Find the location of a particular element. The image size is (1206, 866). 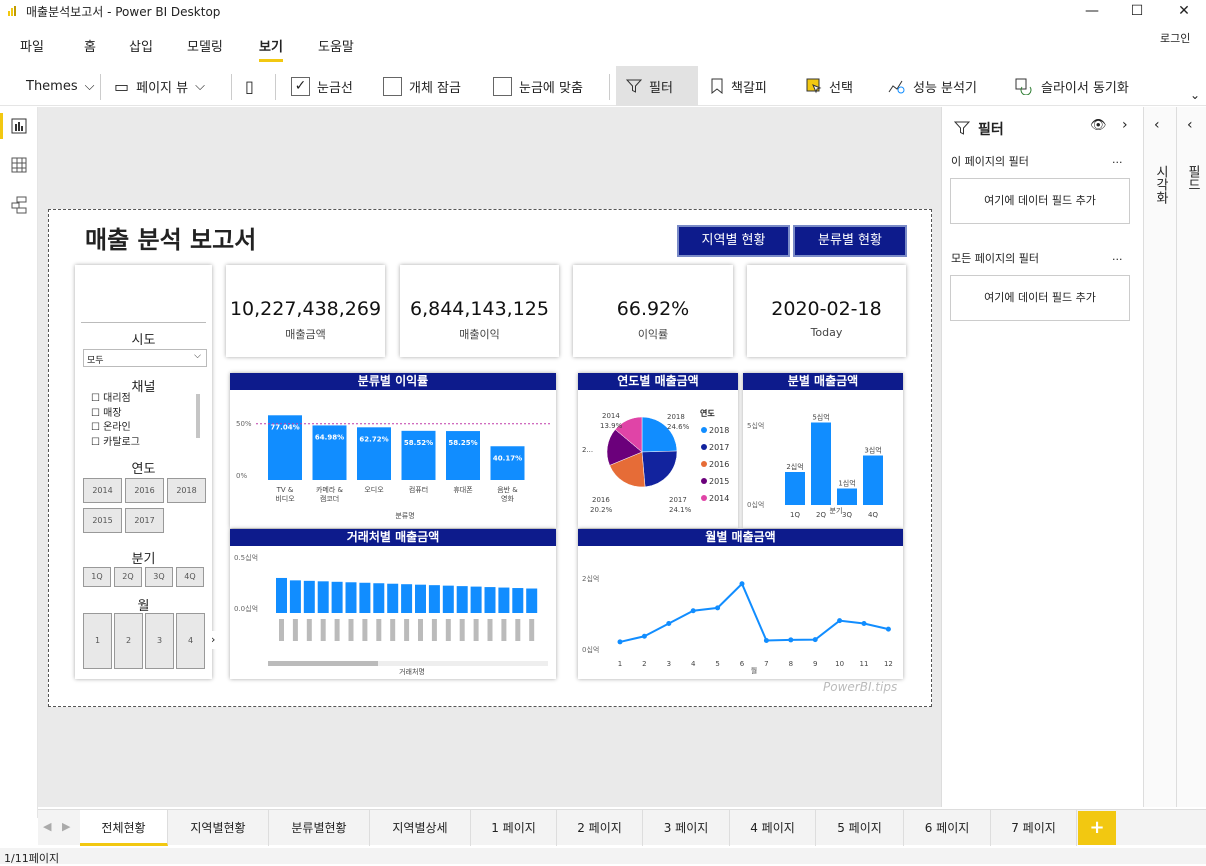

snap-to-grid-checkbox: 눈금에 맞춤 is located at coordinates (538, 86).